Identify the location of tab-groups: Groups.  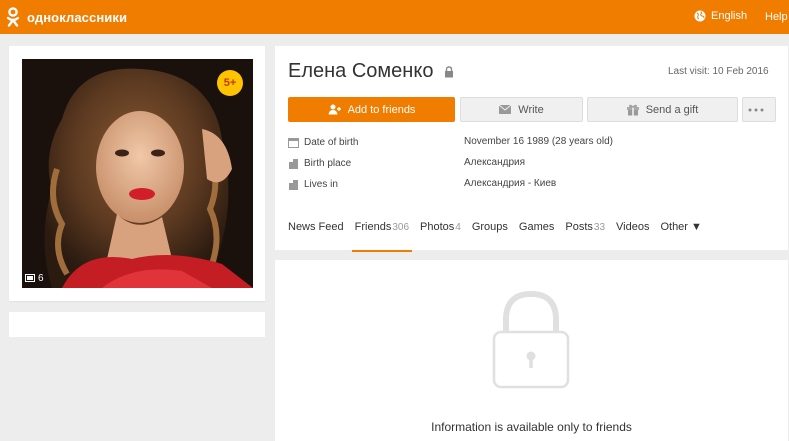
(490, 235).